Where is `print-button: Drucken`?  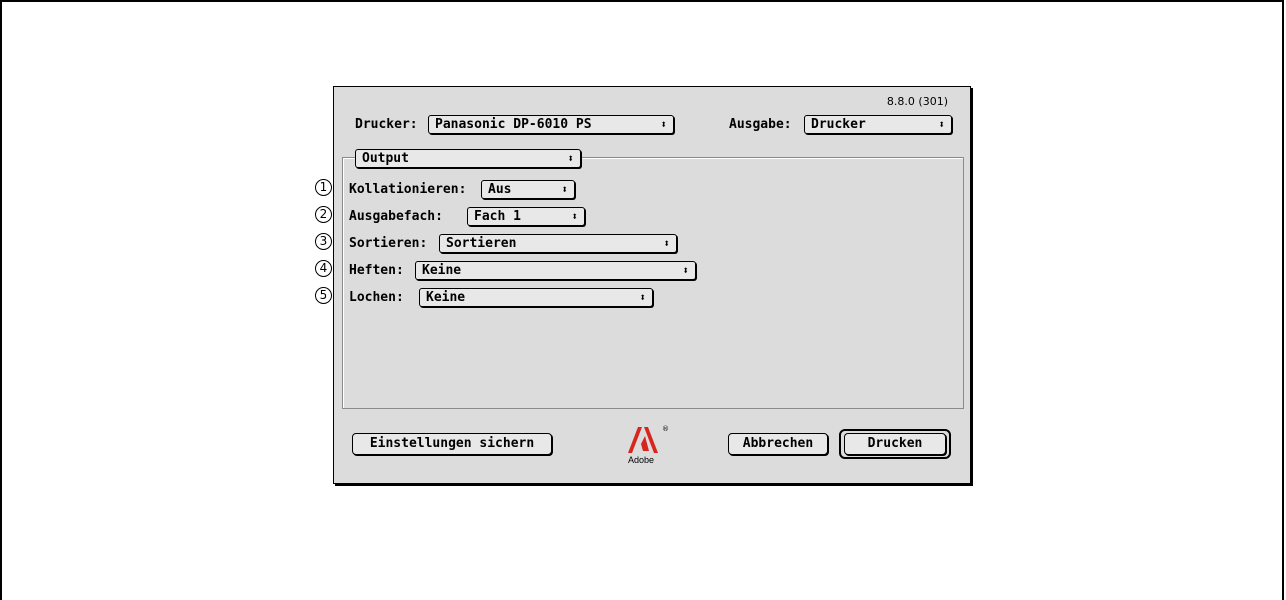
print-button: Drucken is located at coordinates (895, 444).